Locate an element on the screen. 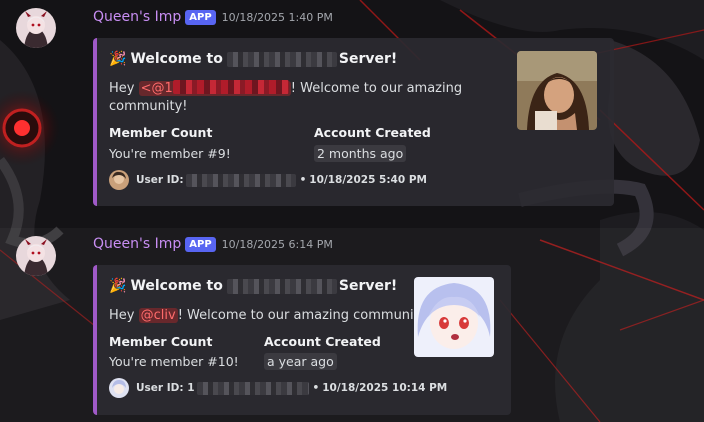 This screenshot has height=422, width=704. mention-text: <@1 is located at coordinates (156, 88).